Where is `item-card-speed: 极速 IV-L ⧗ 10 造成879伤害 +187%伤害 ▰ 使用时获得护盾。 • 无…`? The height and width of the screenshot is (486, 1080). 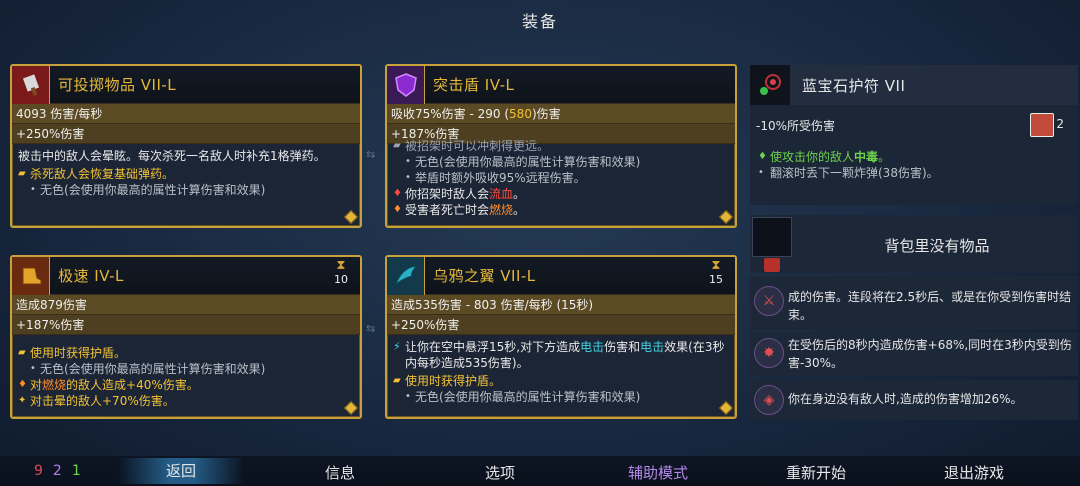
item-card-speed: 极速 IV-L ⧗ 10 造成879伤害 +187%伤害 ▰ 使用时获得护盾。 • 无… is located at coordinates (186, 337).